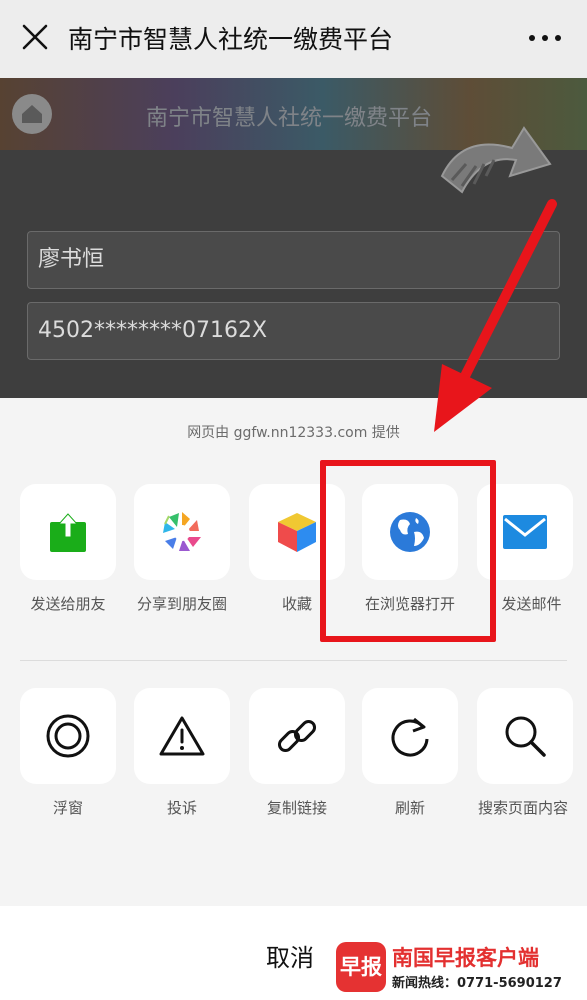  Describe the element at coordinates (35, 37) in the screenshot. I see `close-icon` at that location.